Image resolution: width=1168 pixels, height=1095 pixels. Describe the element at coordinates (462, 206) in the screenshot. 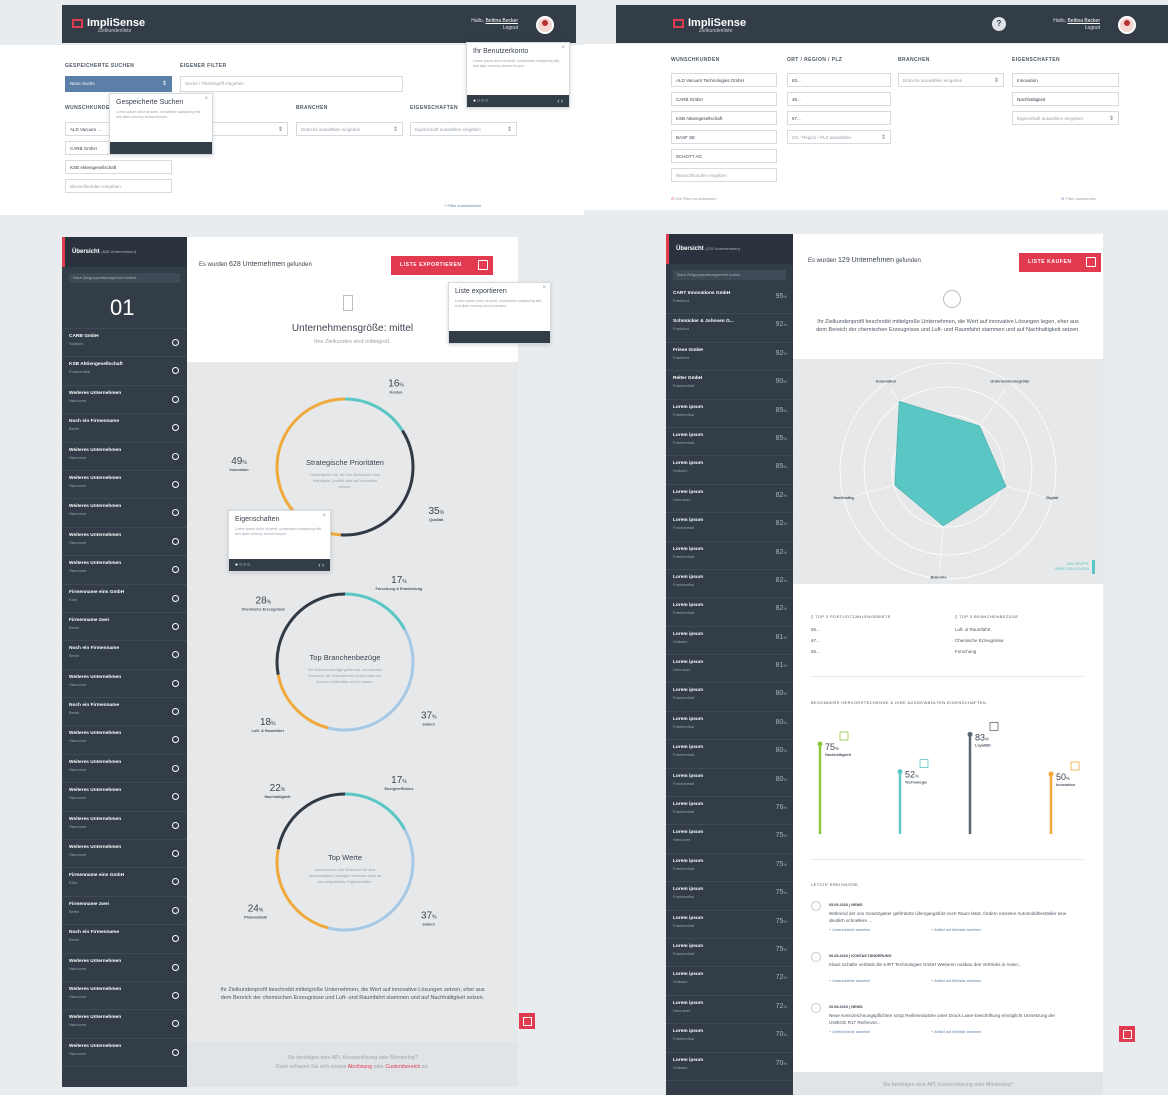

I see `filter-reset-link: + Filter zurücksetzen` at that location.